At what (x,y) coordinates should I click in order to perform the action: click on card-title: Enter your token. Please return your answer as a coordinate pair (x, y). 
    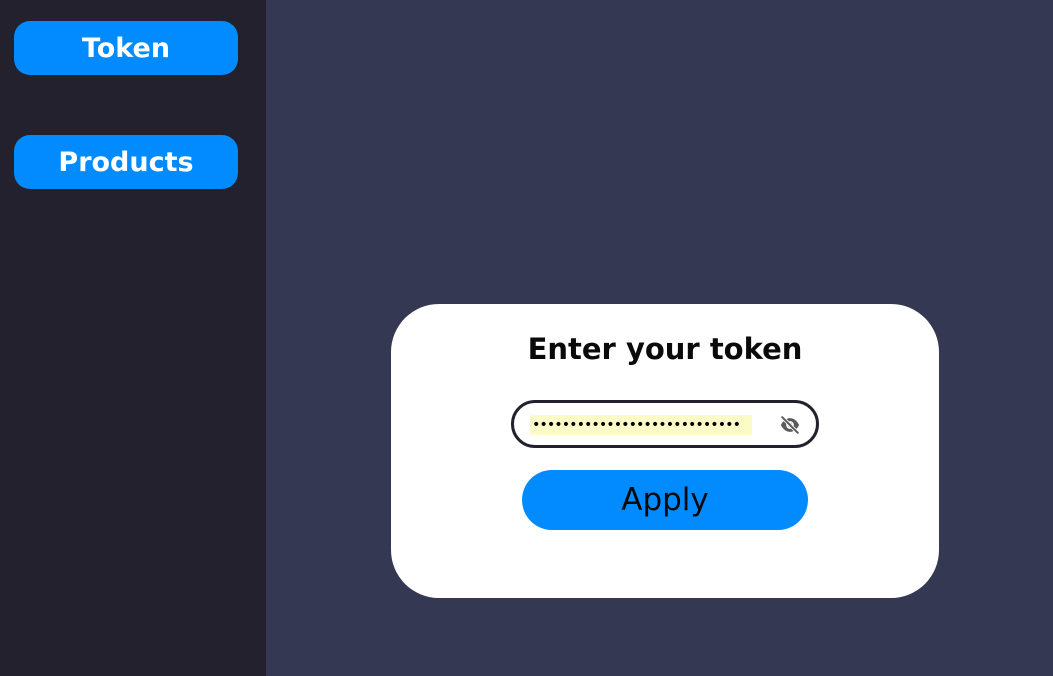
    Looking at the image, I should click on (665, 349).